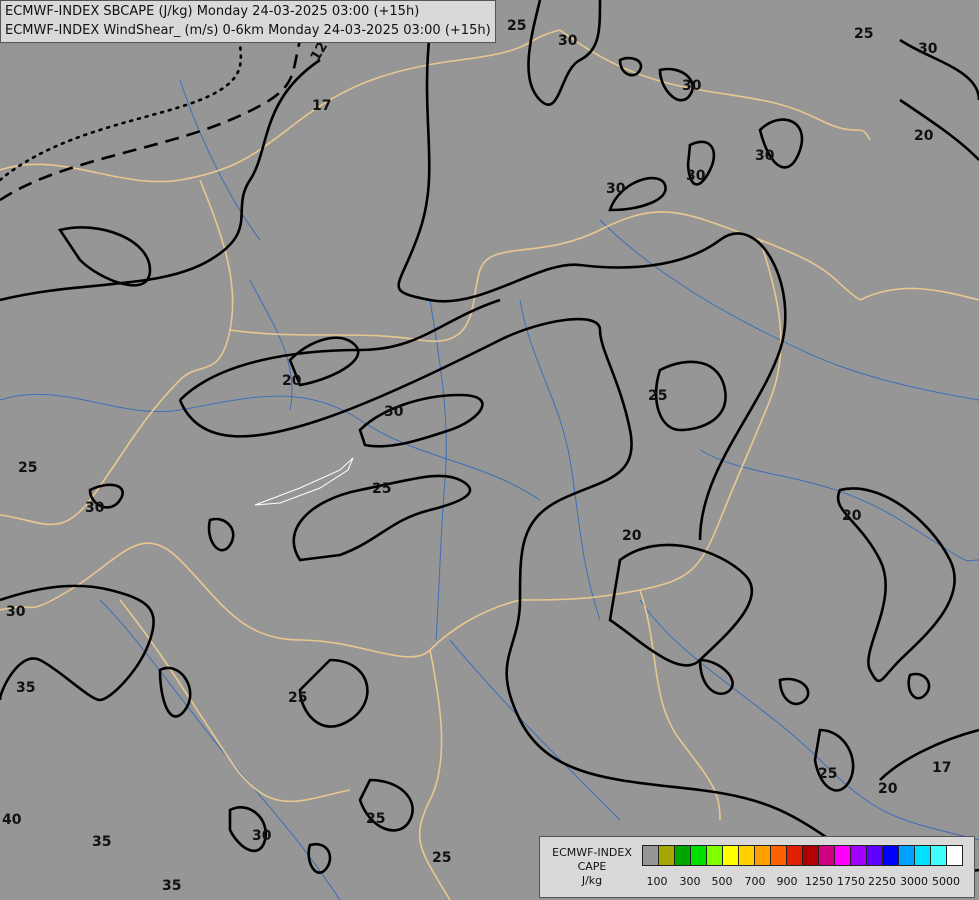  I want to click on legend-tick: 3000, so click(914, 881).